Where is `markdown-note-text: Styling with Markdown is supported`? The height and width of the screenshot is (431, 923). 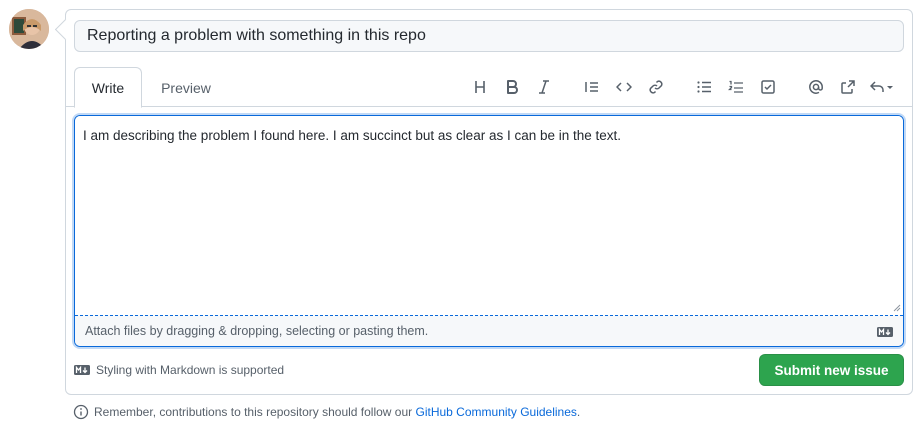 markdown-note-text: Styling with Markdown is supported is located at coordinates (190, 370).